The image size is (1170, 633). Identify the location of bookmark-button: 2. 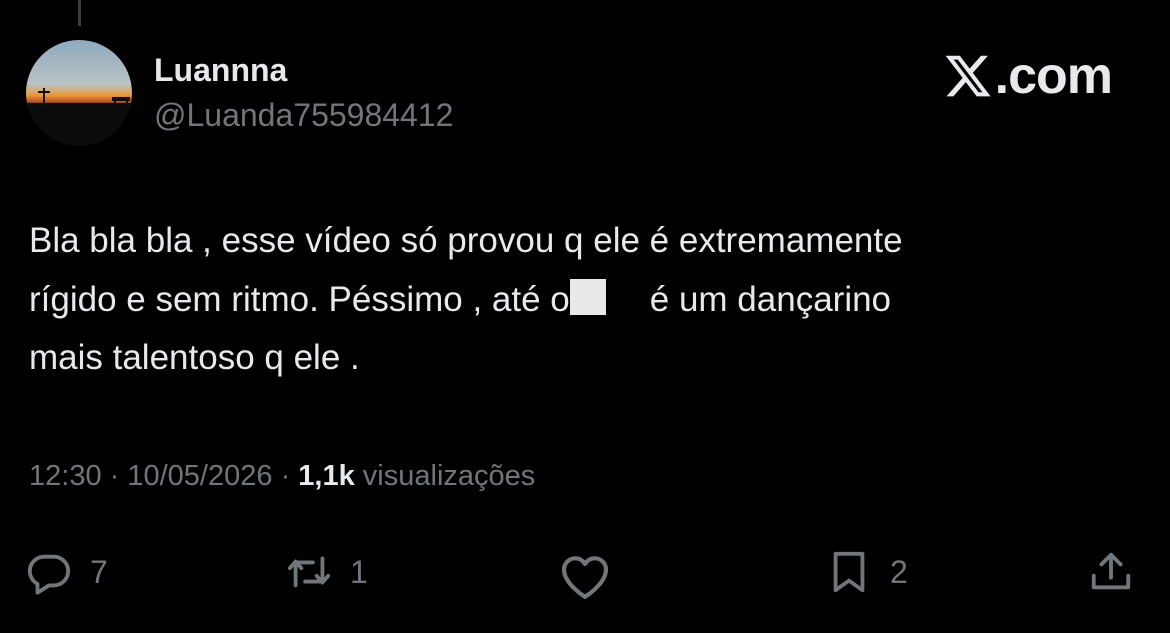
(867, 572).